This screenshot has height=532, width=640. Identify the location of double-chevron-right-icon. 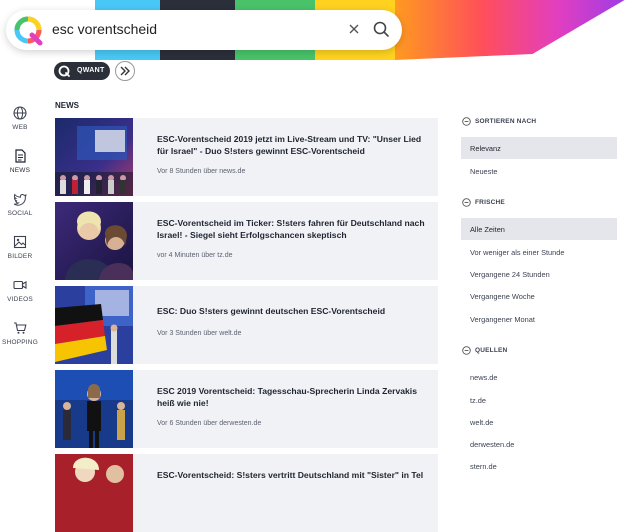
(125, 71).